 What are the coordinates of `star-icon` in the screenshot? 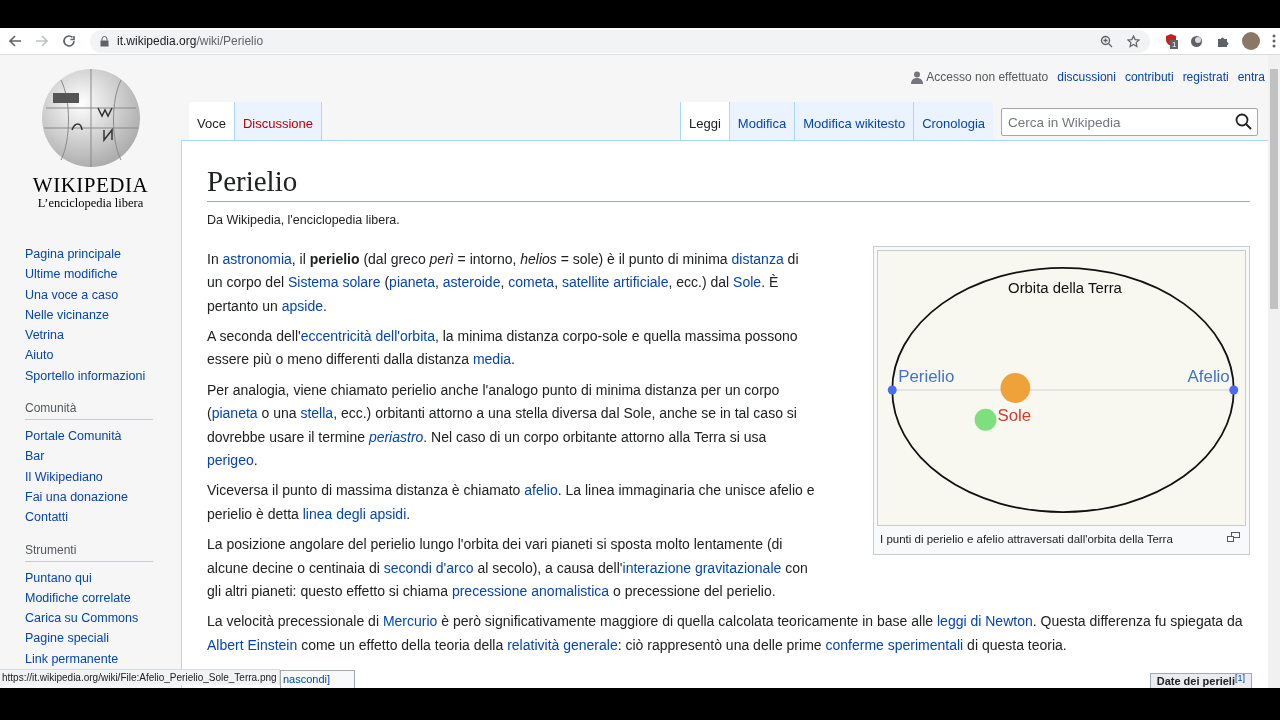 It's located at (1133, 41).